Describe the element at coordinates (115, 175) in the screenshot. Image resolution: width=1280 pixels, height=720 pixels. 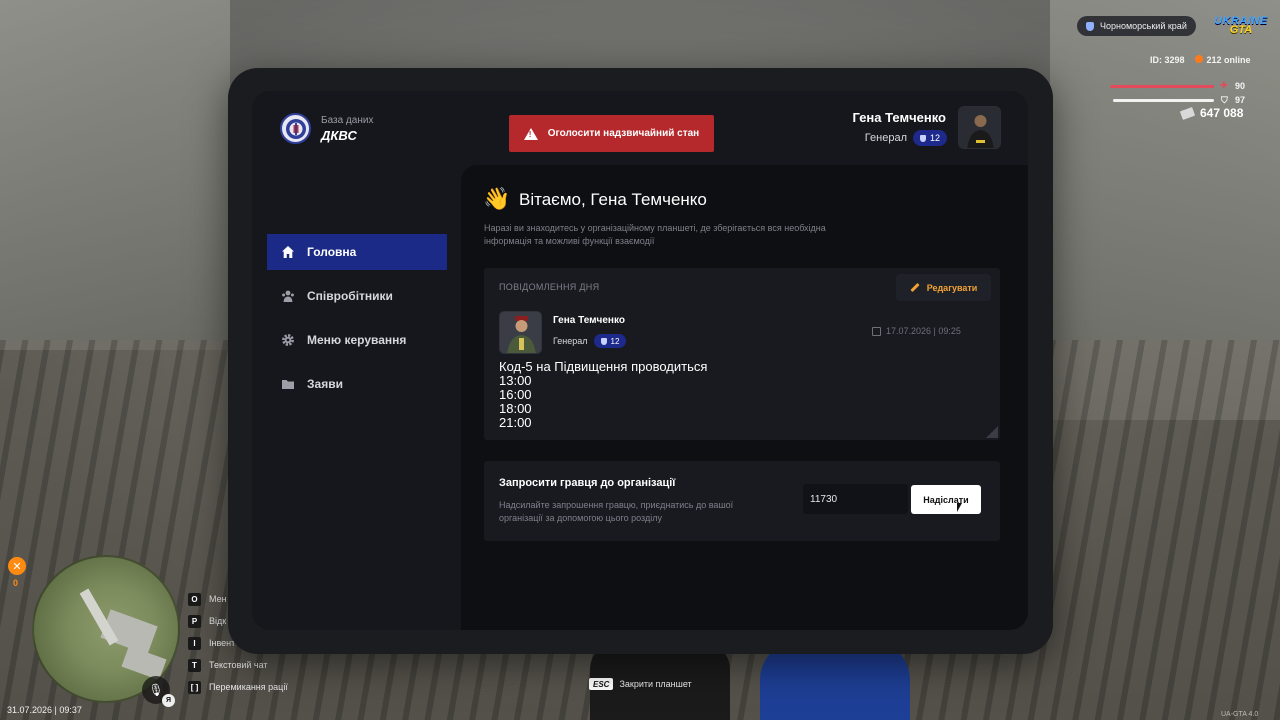
I see `scene-wall-left` at that location.